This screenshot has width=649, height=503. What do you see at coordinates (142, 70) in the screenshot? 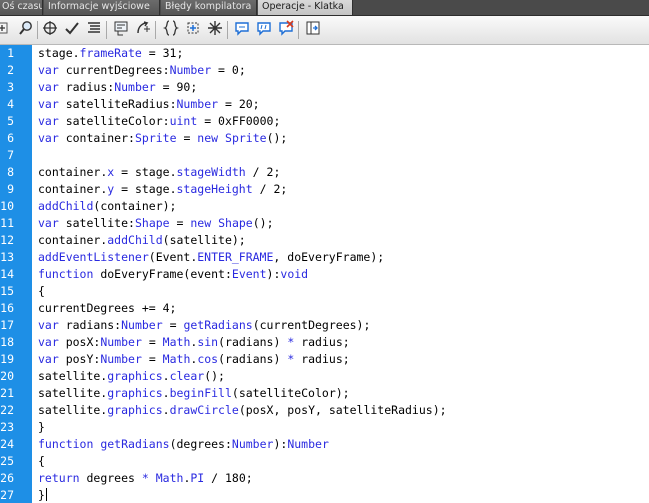
I see `code-text: var currentDegrees:Number = 0;` at bounding box center [142, 70].